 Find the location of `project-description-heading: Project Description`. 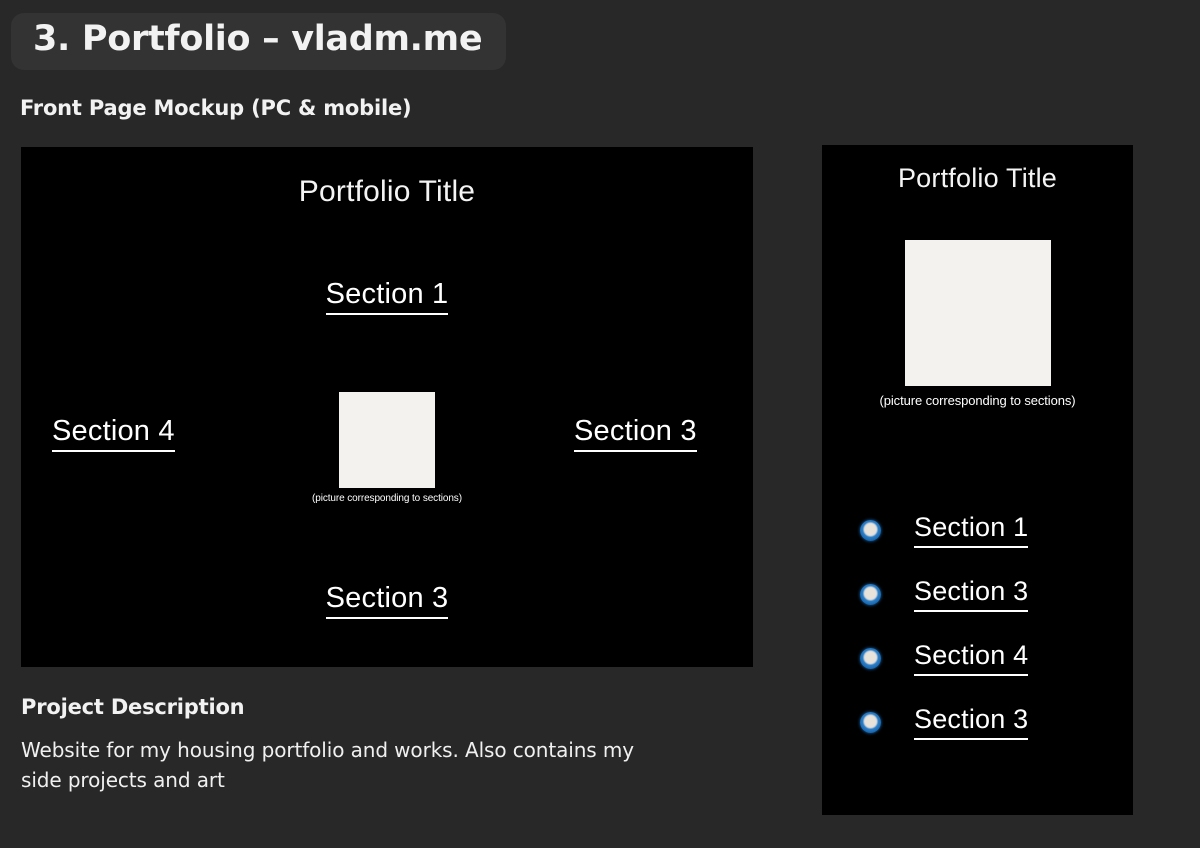

project-description-heading: Project Description is located at coordinates (133, 707).